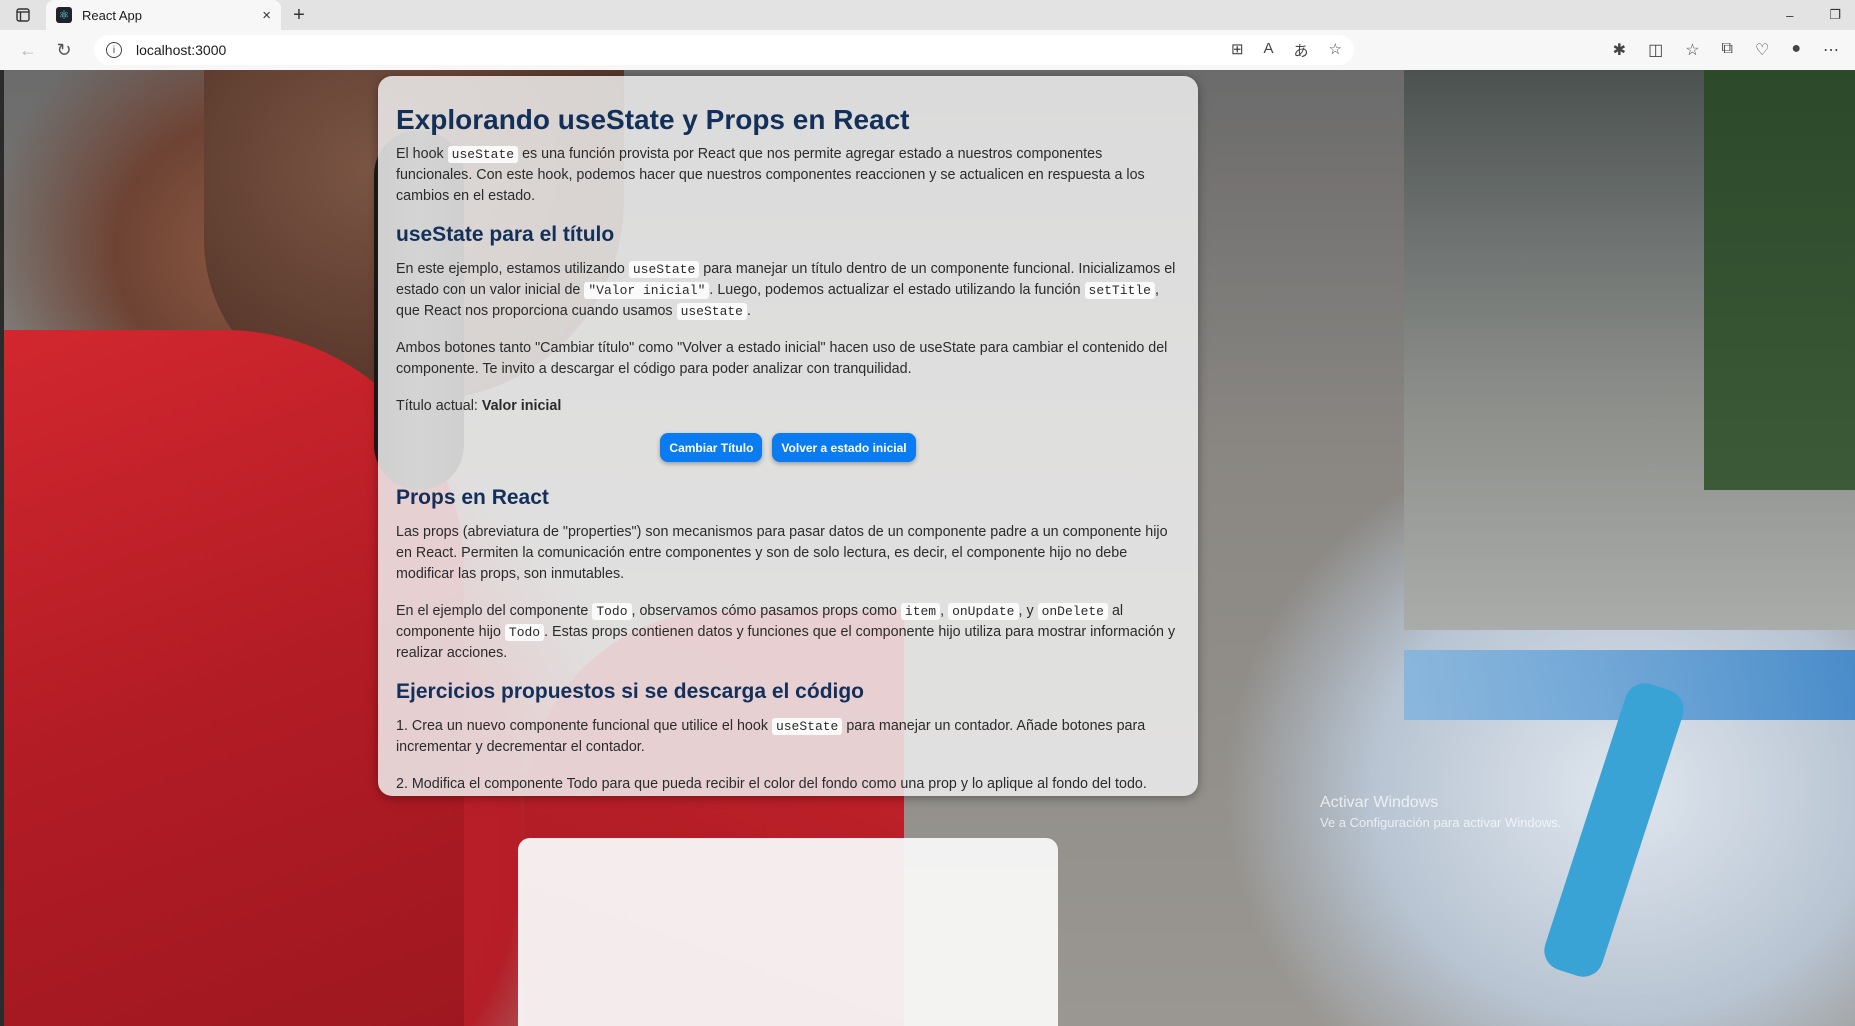 The height and width of the screenshot is (1026, 1855). What do you see at coordinates (1831, 50) in the screenshot?
I see `more-icon: ⋯` at bounding box center [1831, 50].